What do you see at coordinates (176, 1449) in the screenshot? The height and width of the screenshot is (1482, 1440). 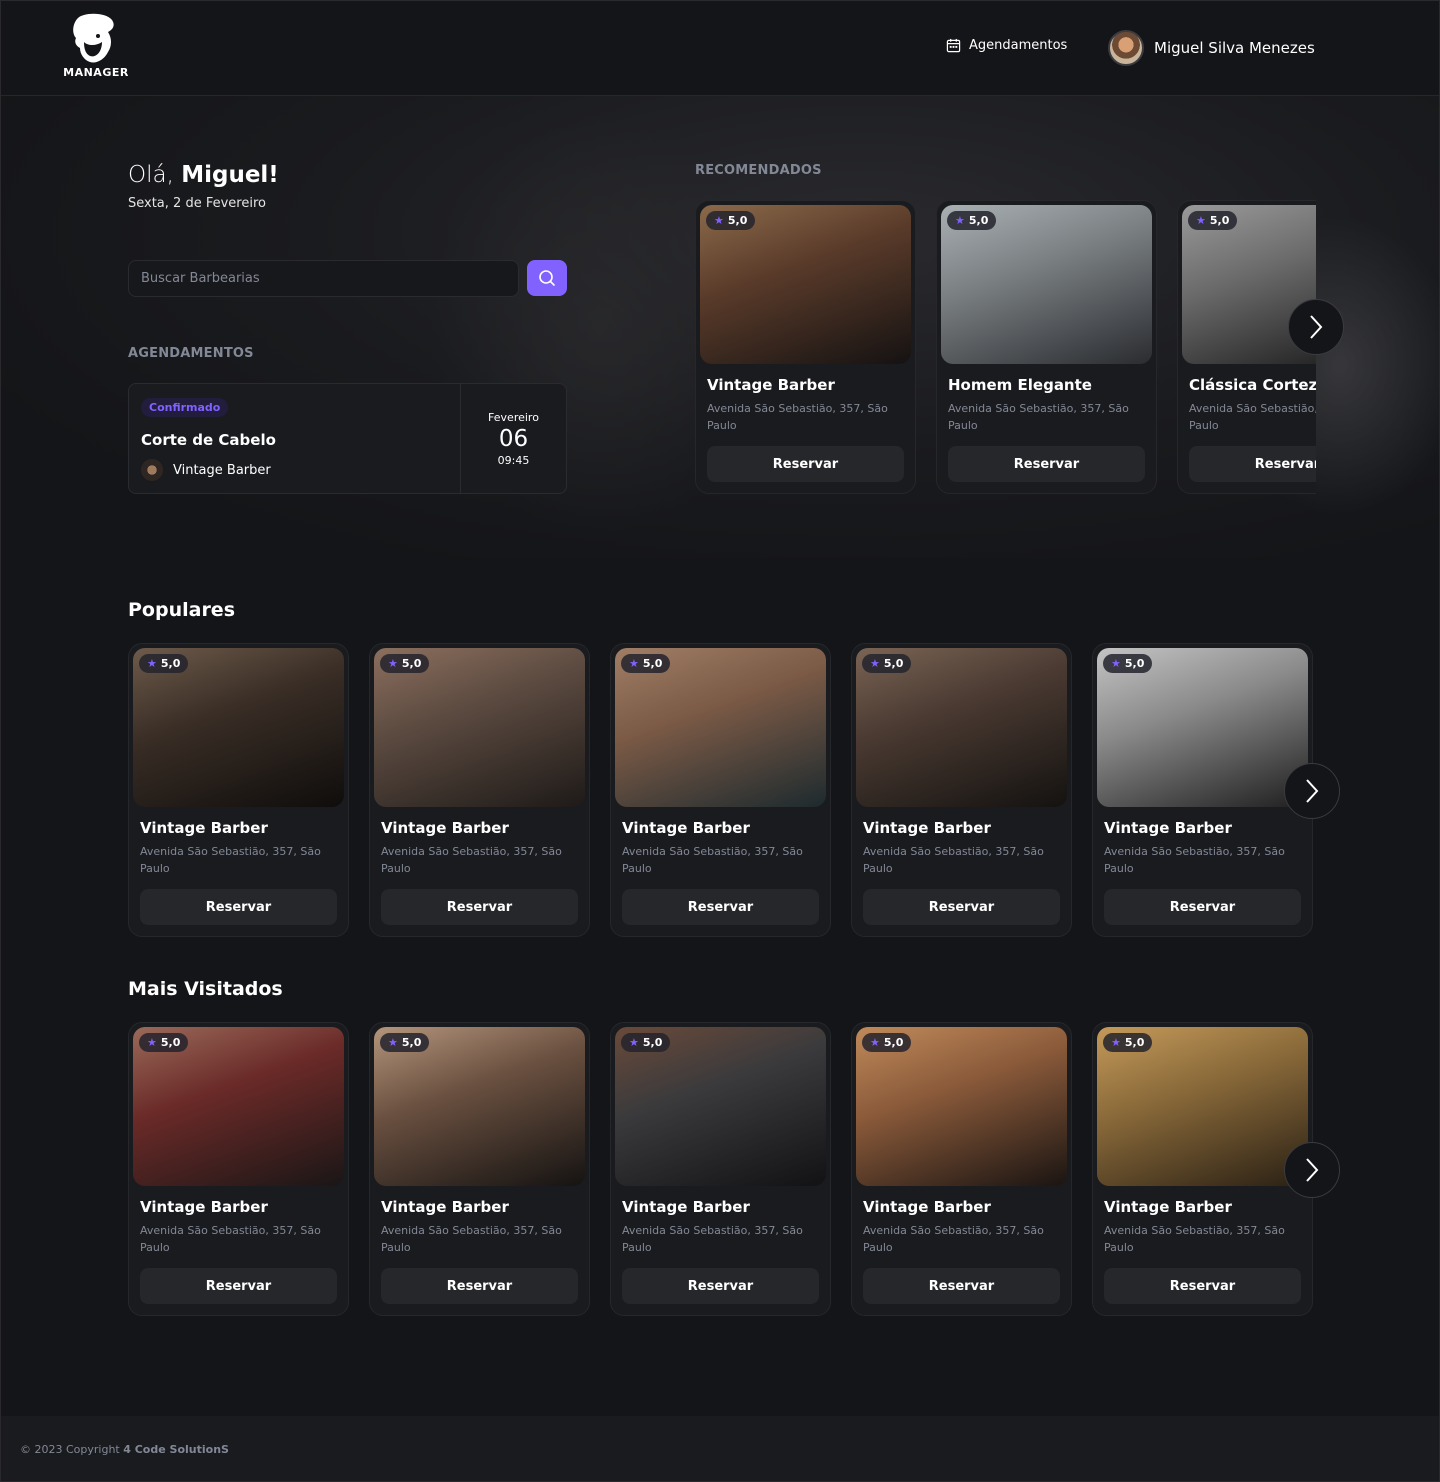 I see `footer-company: 4 Code SolutionS` at bounding box center [176, 1449].